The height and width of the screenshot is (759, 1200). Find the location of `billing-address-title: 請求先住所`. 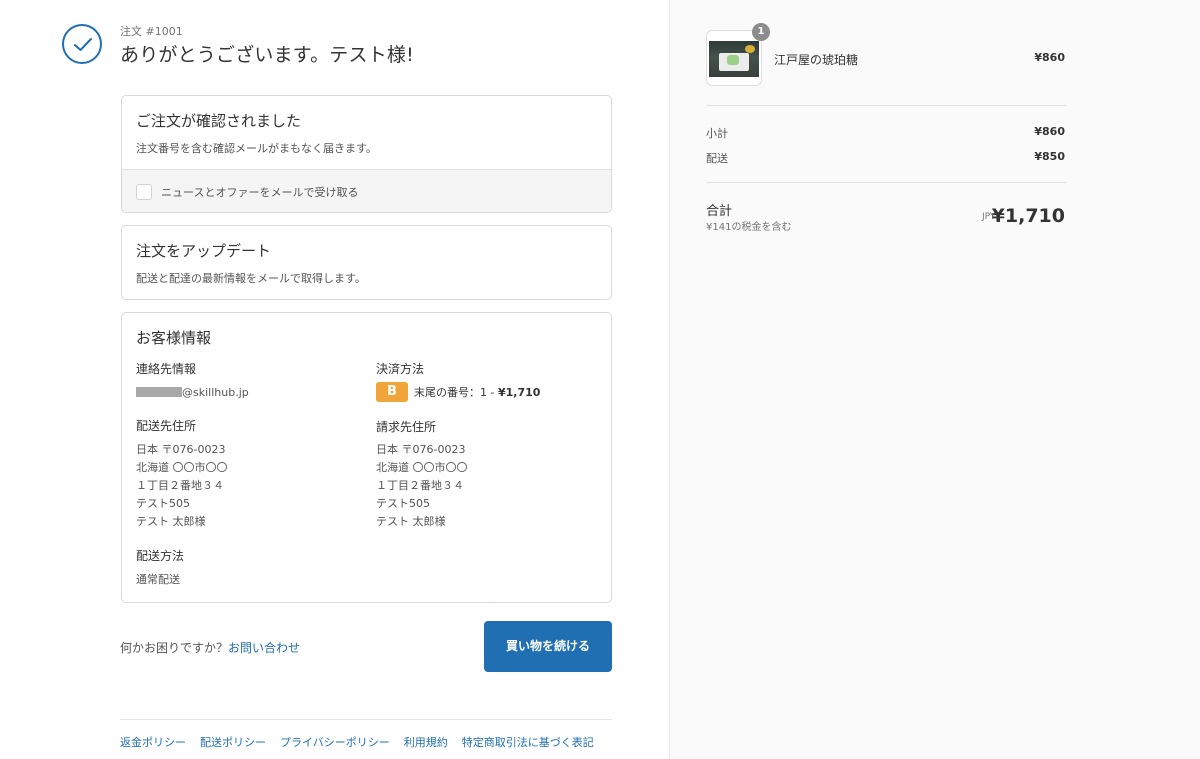

billing-address-title: 請求先住所 is located at coordinates (406, 427).